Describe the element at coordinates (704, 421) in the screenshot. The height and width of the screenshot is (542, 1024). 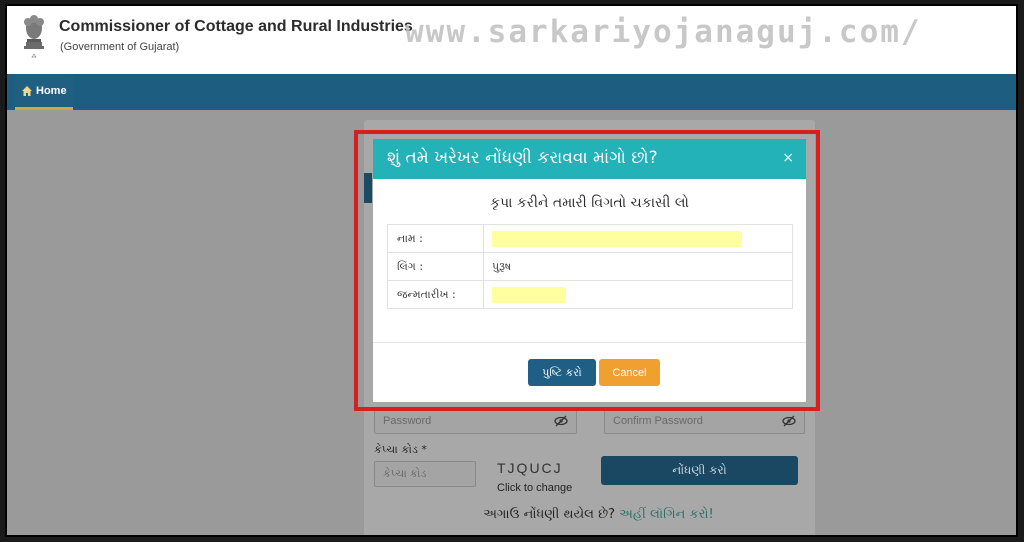
I see `confirm-password-input: Confirm Password` at that location.